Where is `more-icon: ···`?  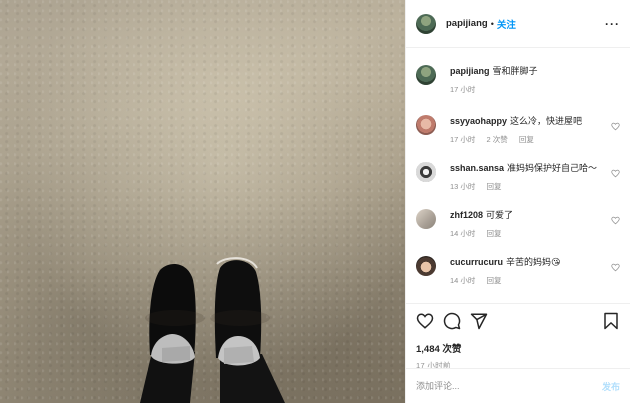
more-icon: ··· is located at coordinates (612, 24).